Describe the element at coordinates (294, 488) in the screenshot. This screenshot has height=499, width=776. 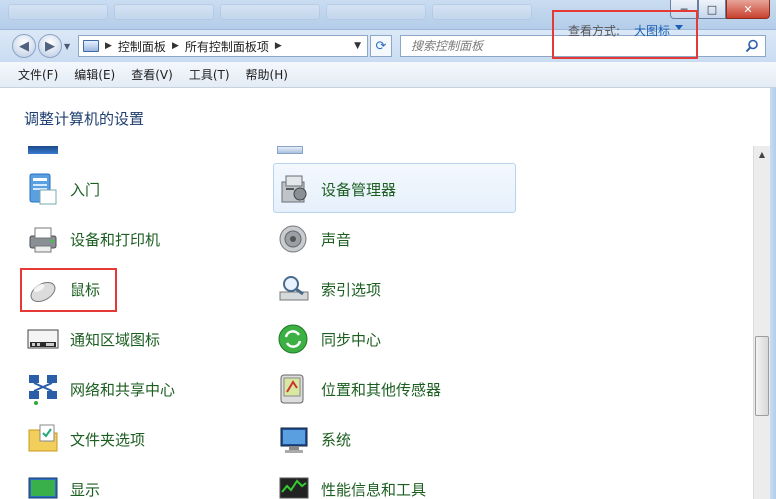
I see `performance-icon` at that location.